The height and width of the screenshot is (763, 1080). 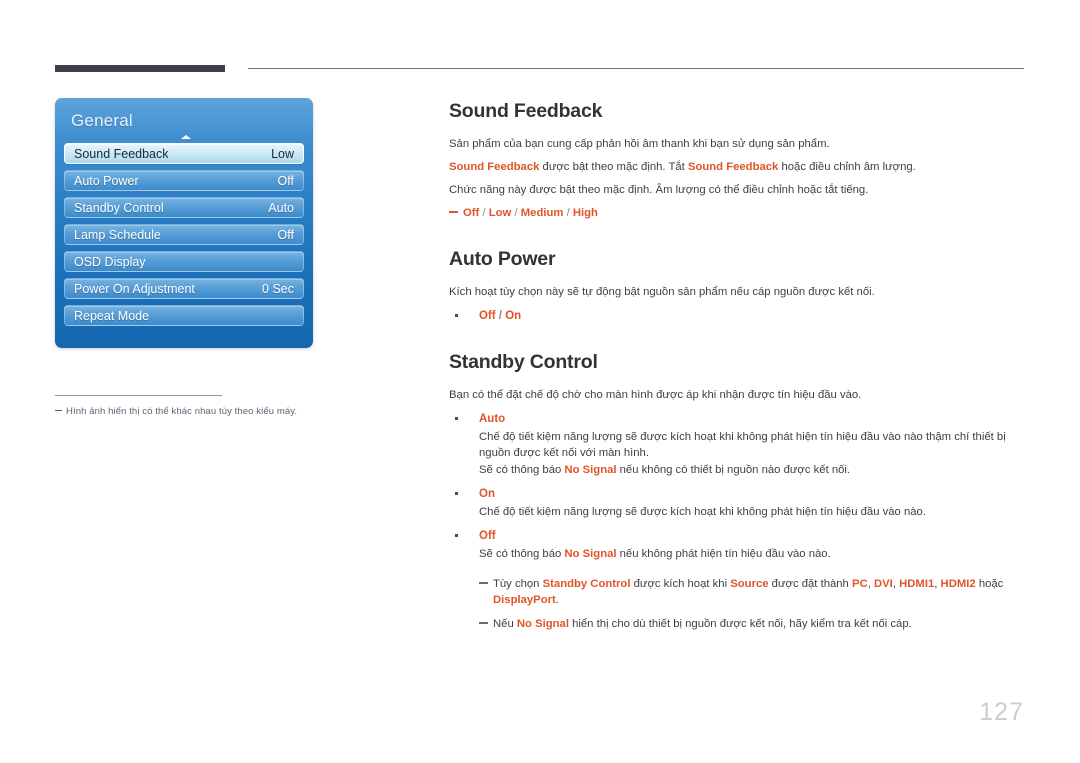 What do you see at coordinates (140, 68) in the screenshot?
I see `header-accent-bar` at bounding box center [140, 68].